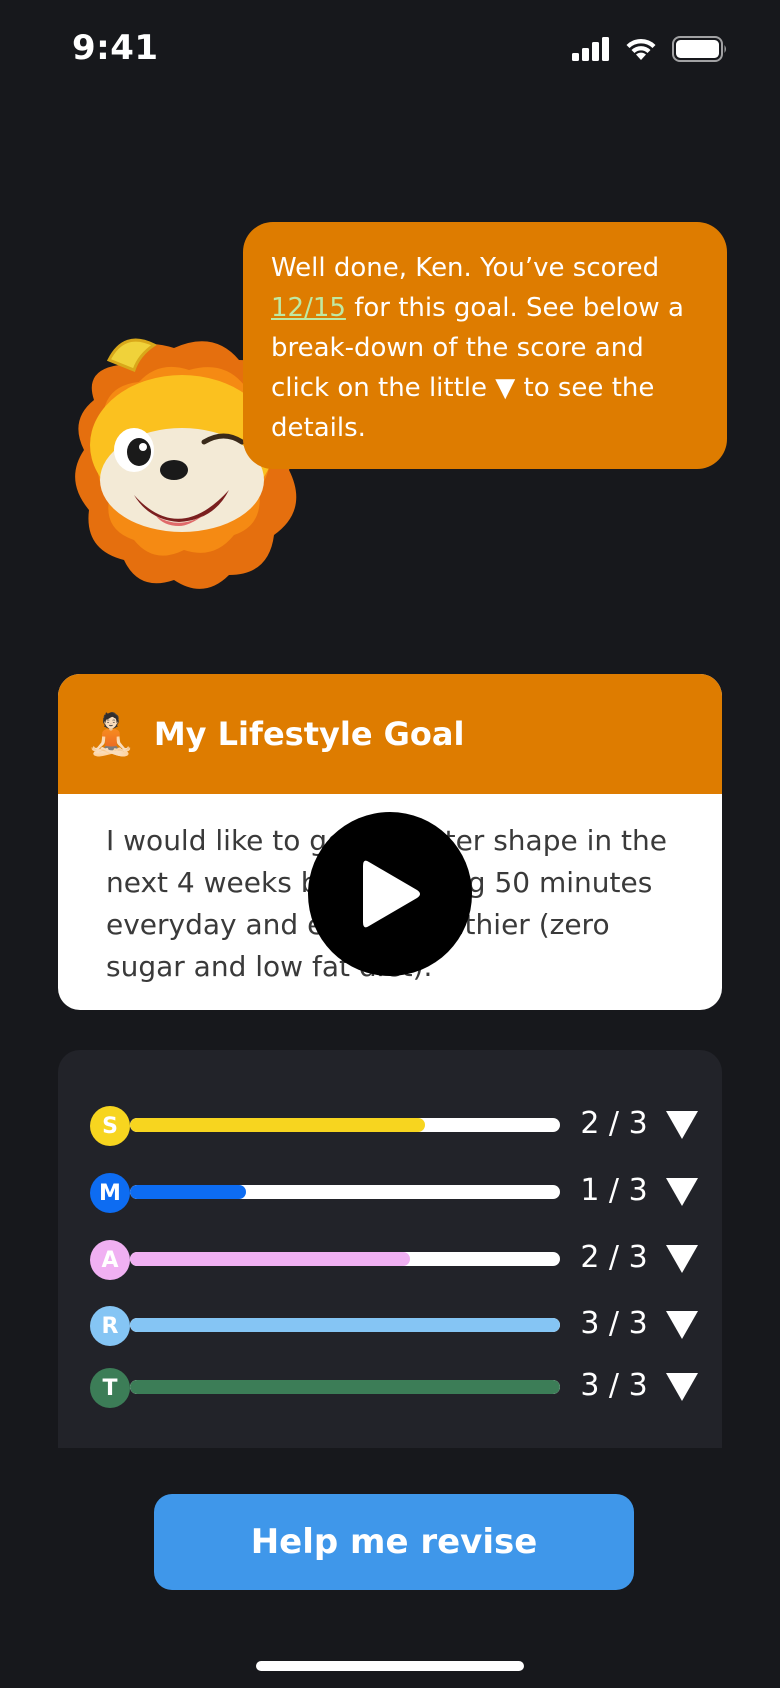  Describe the element at coordinates (111, 734) in the screenshot. I see `meditation-emoji-icon: 🧘🏻` at that location.